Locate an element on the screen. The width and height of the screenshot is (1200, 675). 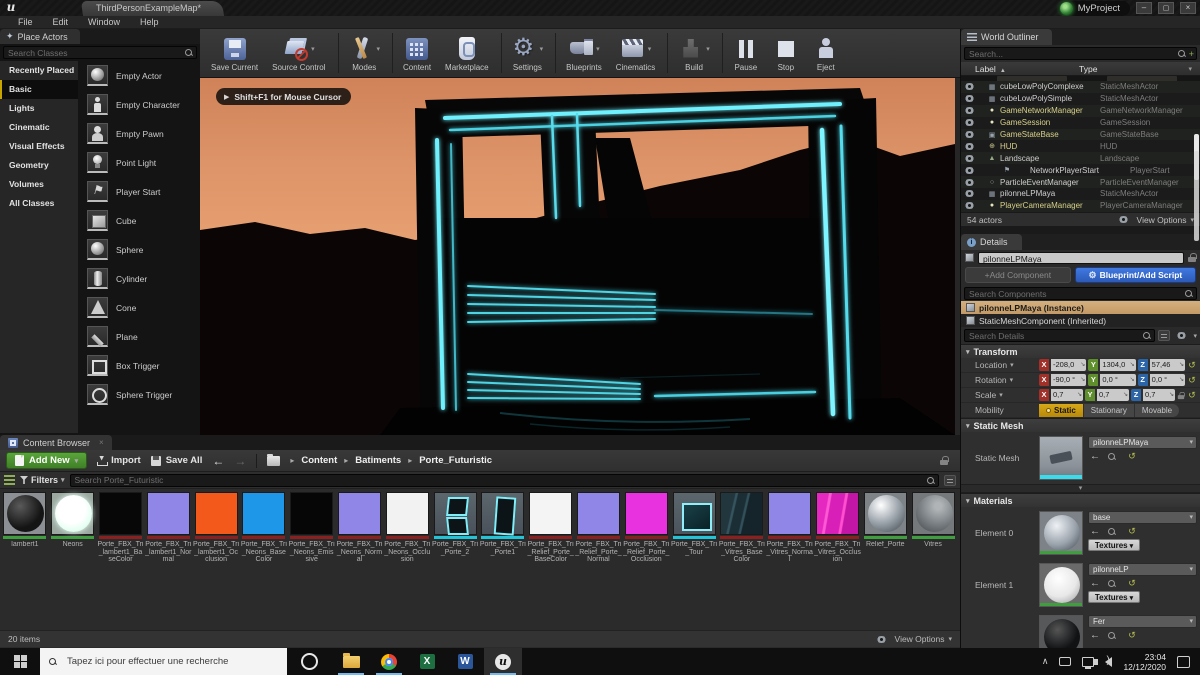
place-actor-item: Sphere Trigger is located at coordinates (139, 394).